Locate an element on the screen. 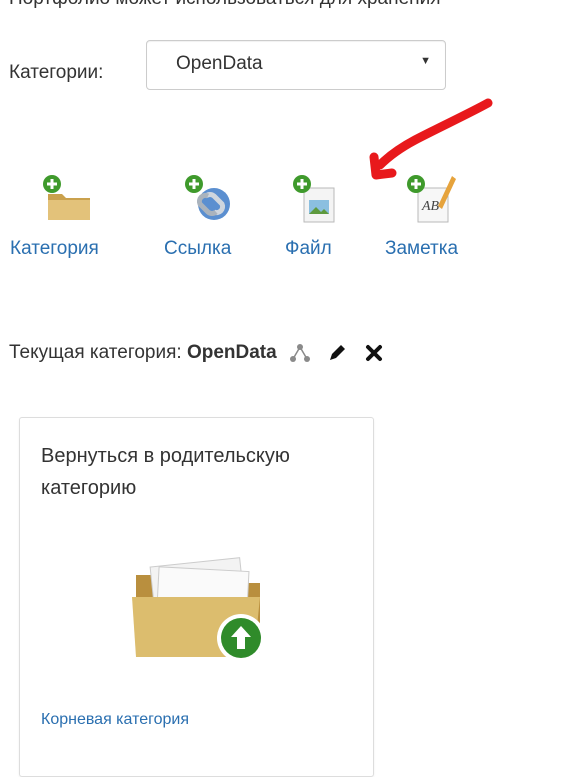 The image size is (582, 777). root-category-link: Корневая категория is located at coordinates (115, 720).